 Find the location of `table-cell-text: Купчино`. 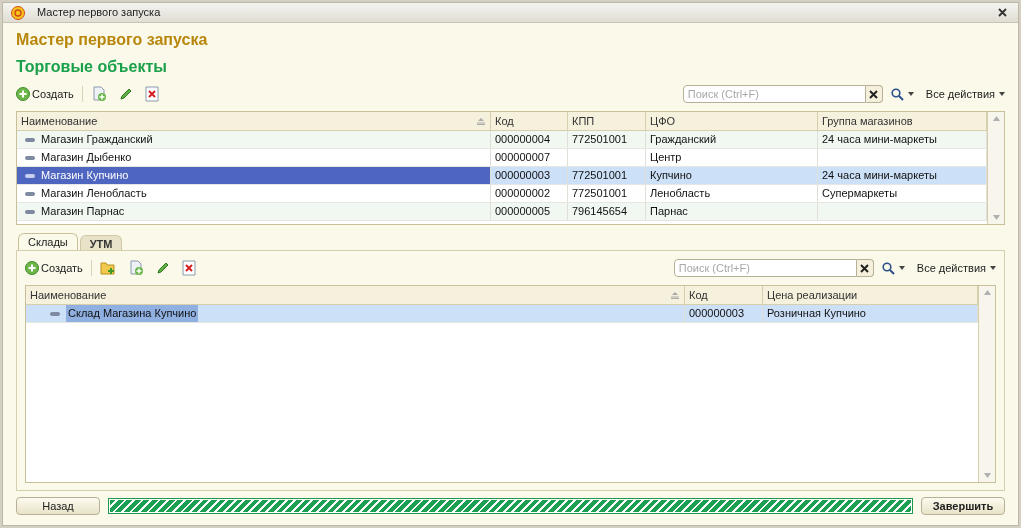

table-cell-text: Купчино is located at coordinates (671, 176).